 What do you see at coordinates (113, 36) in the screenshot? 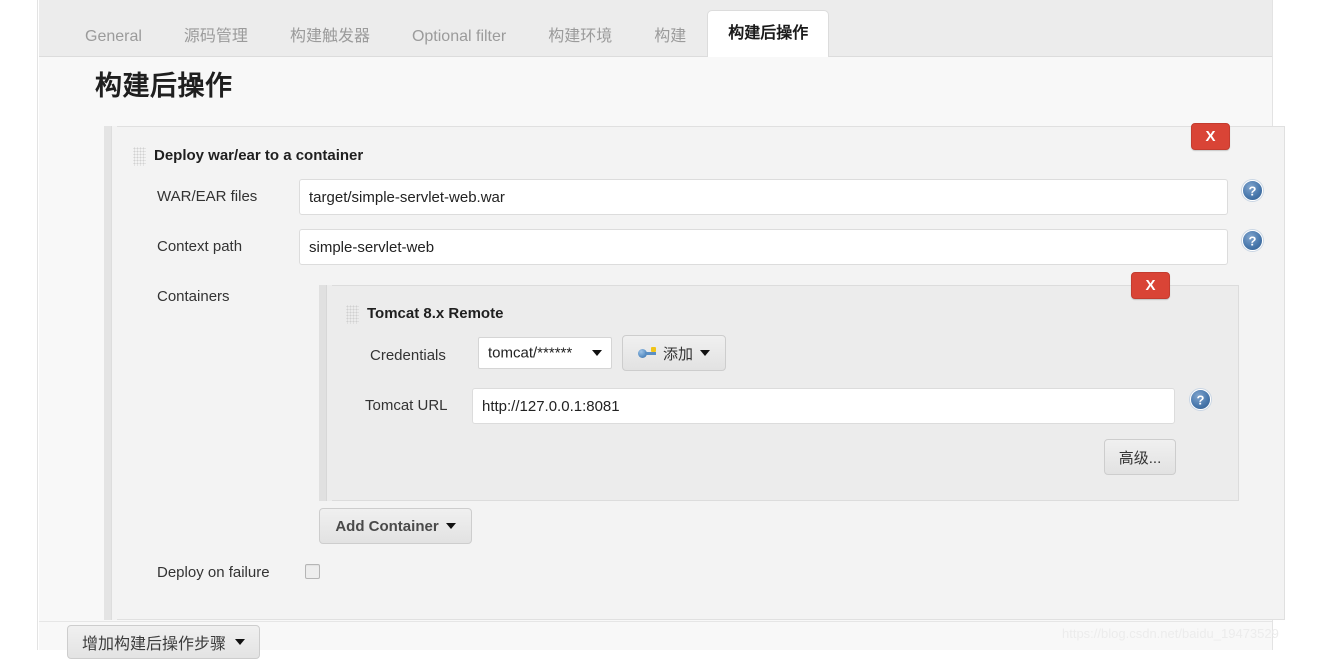
I see `tab-general: General` at bounding box center [113, 36].